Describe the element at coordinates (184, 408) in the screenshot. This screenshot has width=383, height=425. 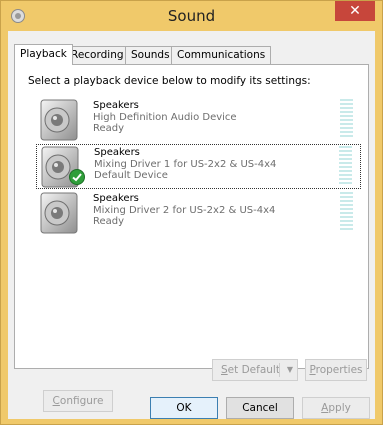
I see `ok-button: OK` at that location.